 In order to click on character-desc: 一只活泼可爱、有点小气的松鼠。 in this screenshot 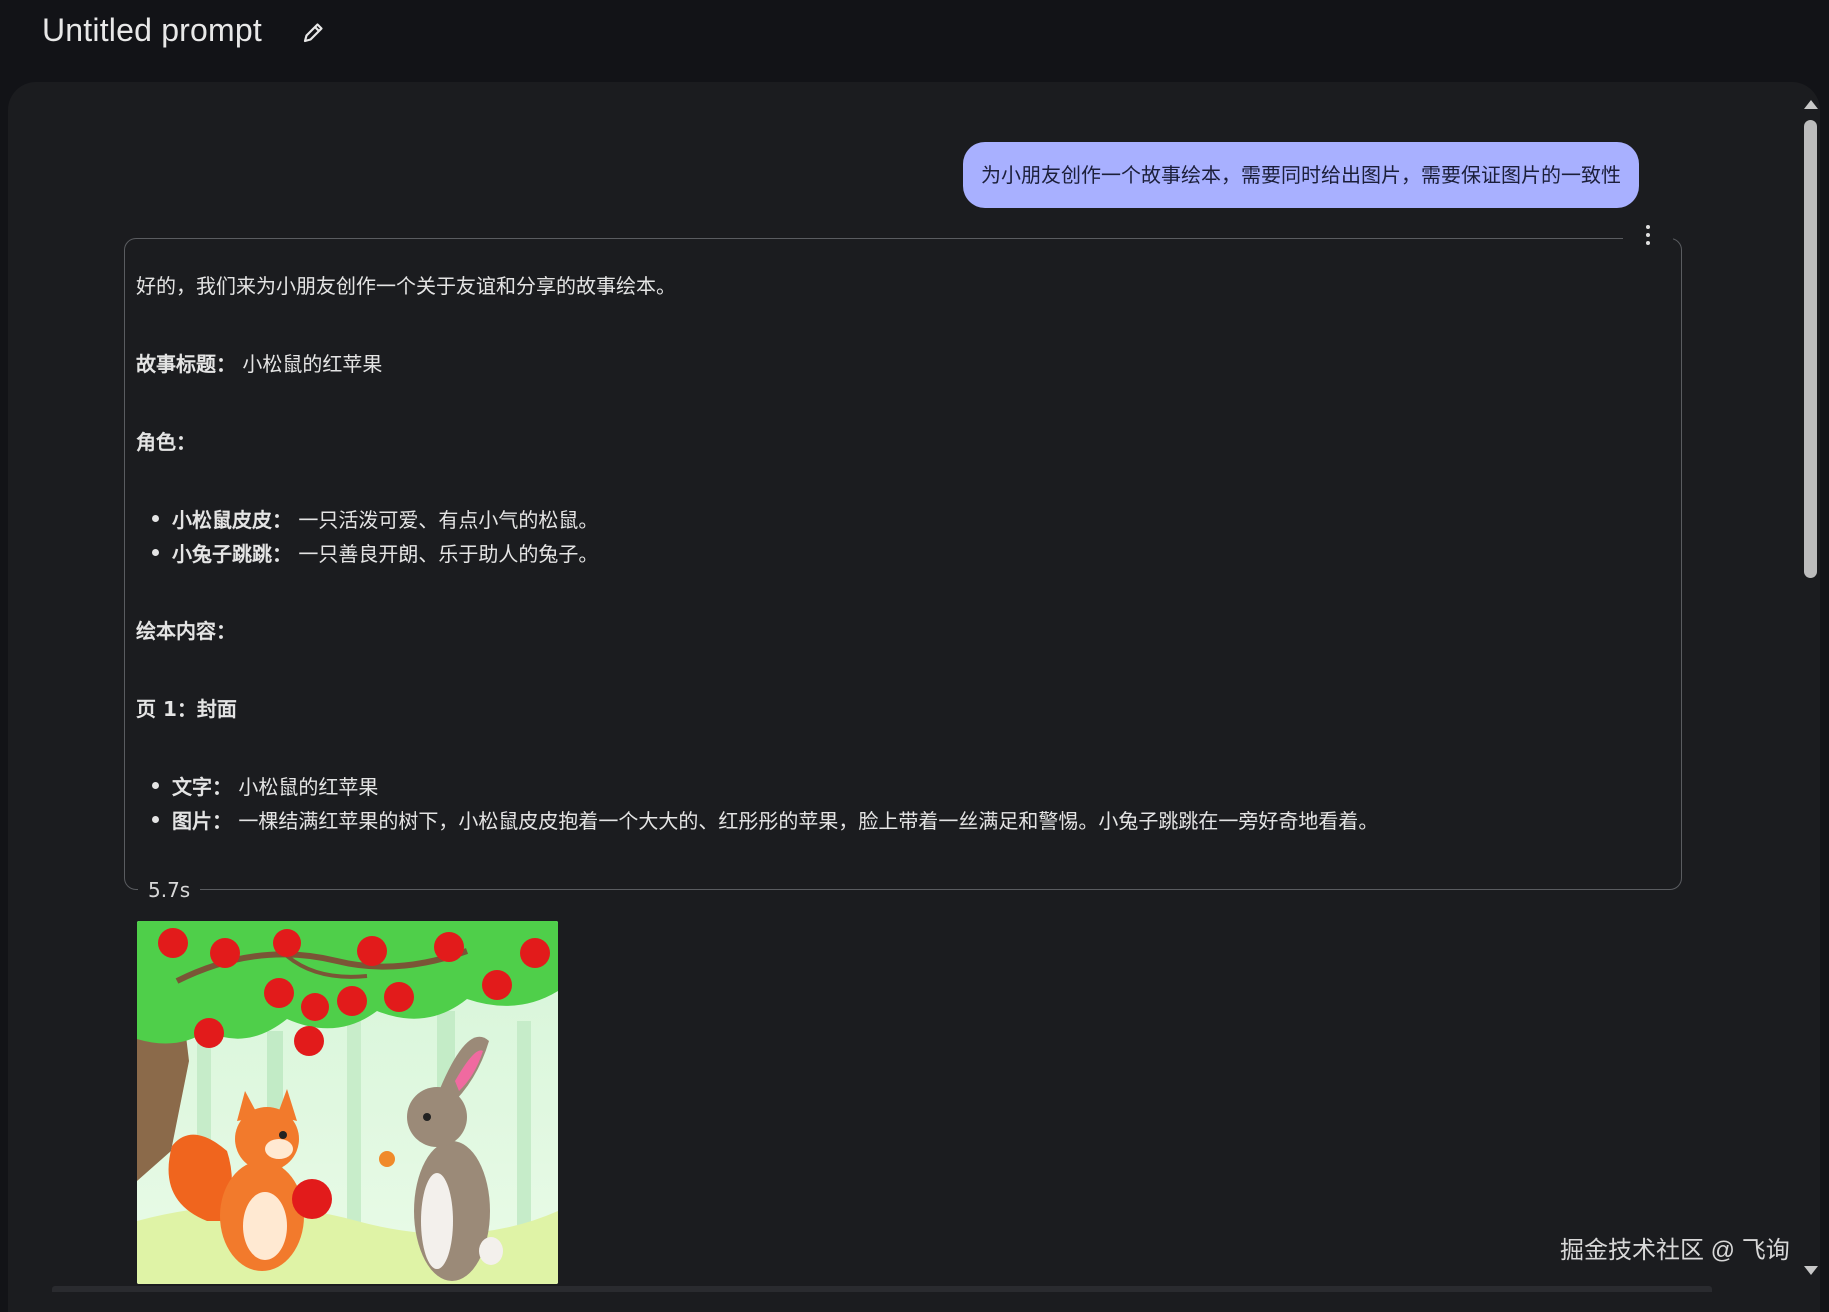, I will do `click(448, 520)`.